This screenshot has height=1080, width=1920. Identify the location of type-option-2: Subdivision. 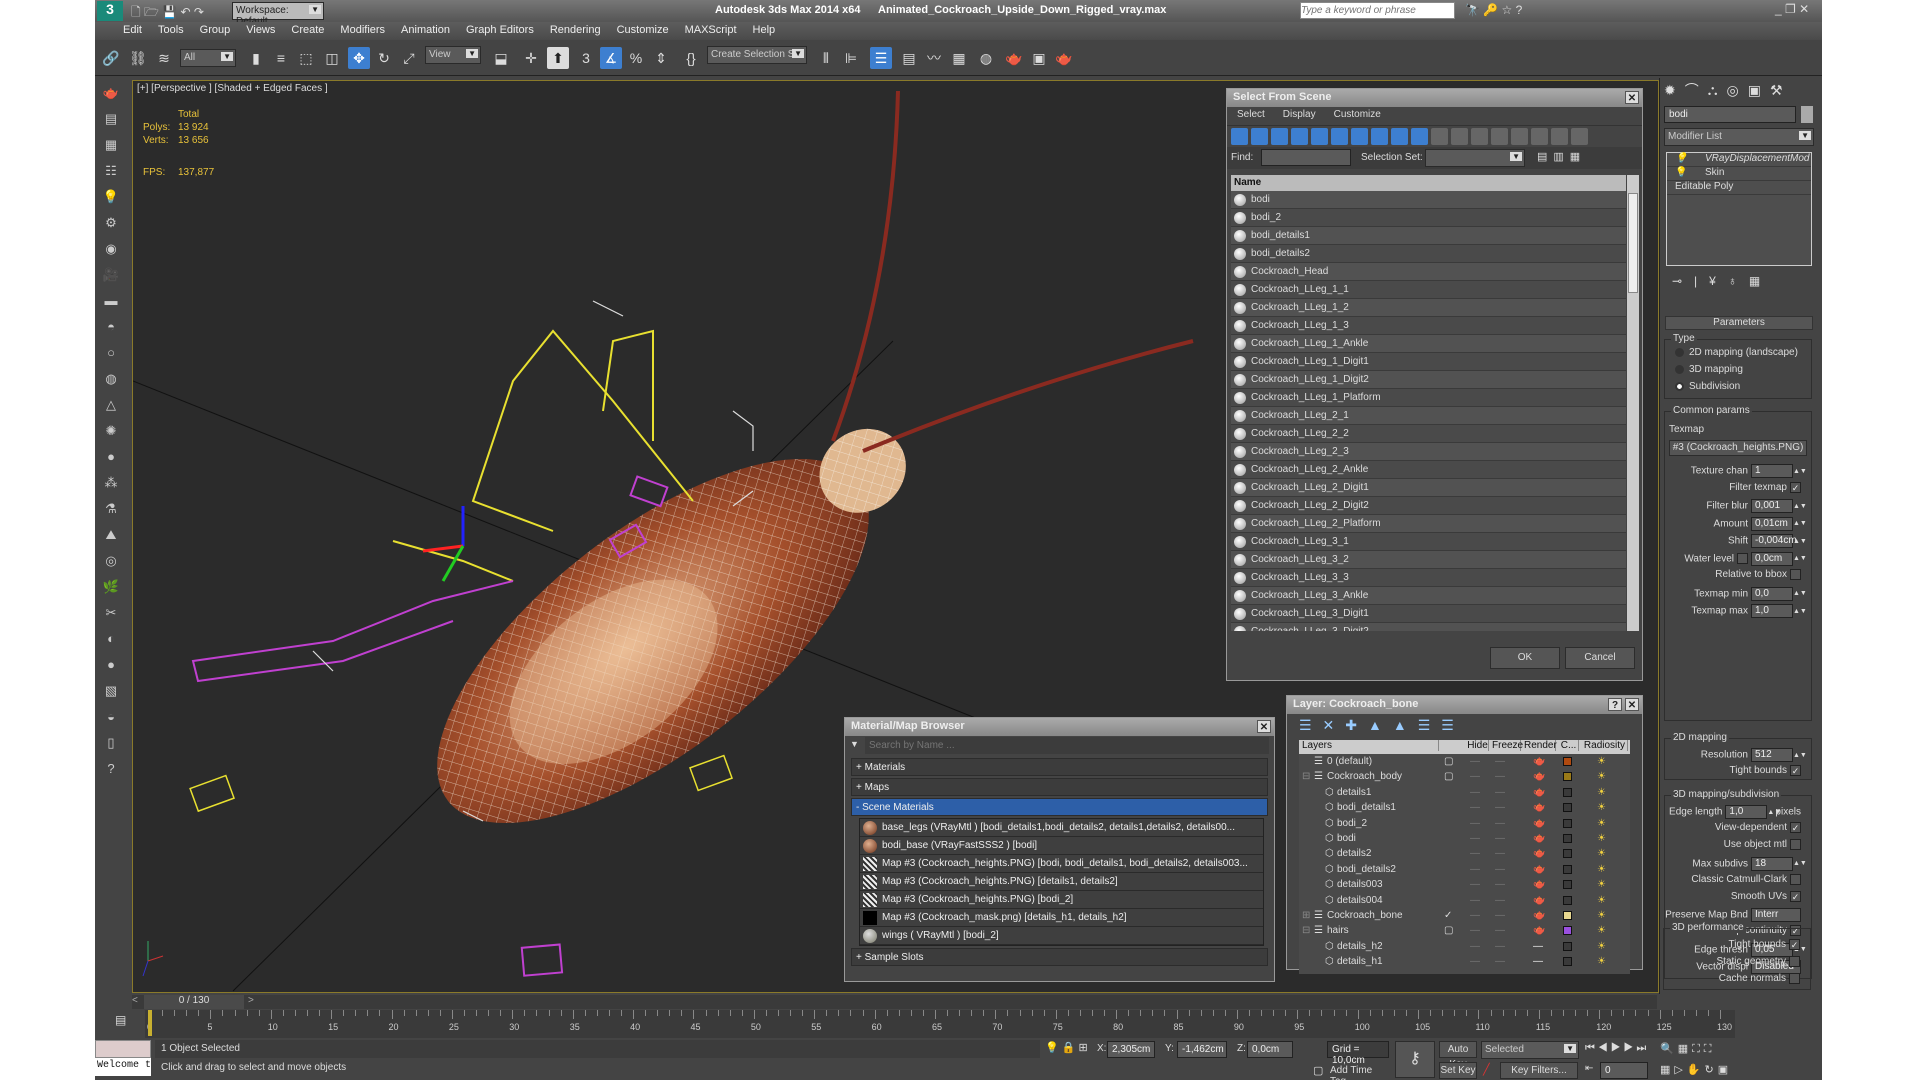
(1743, 389).